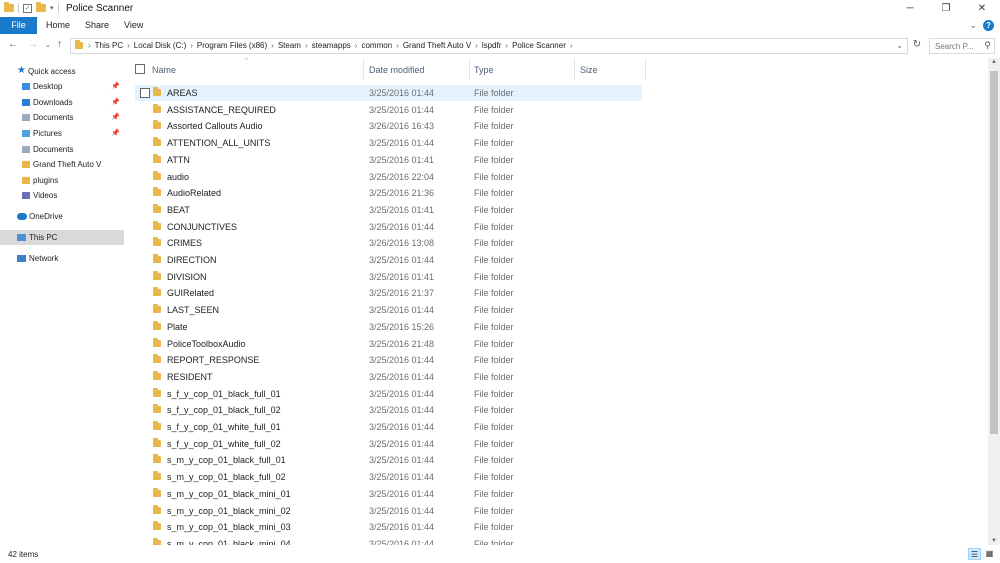 This screenshot has height=563, width=1000. I want to click on table-row: DIRECTION 3/25/2016 01:44 File folder, so click(388, 260).